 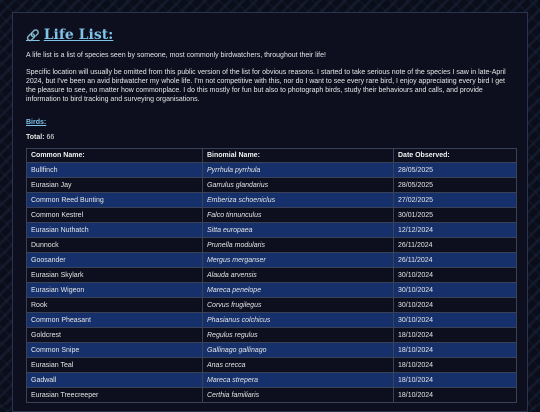 I want to click on cell-binomial-name: Anas crecca, so click(x=298, y=365).